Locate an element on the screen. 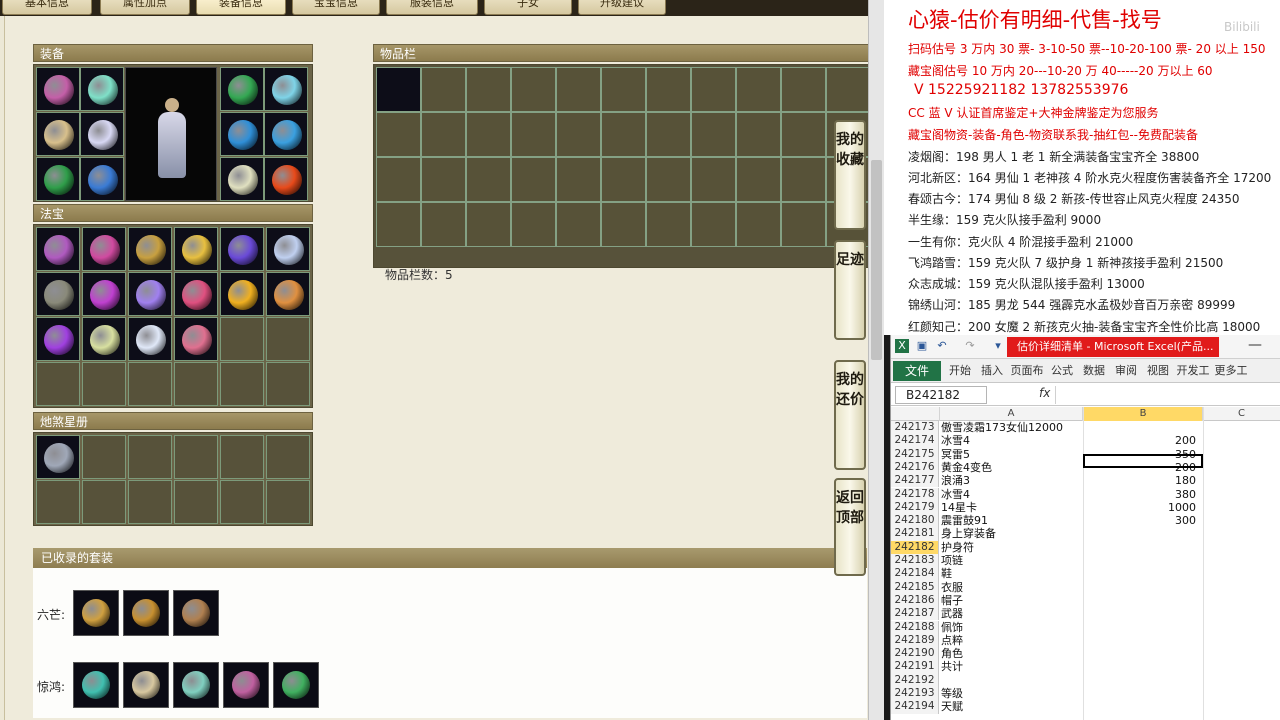 This screenshot has width=1280, height=720. cell-a: 14星卡 is located at coordinates (1012, 507).